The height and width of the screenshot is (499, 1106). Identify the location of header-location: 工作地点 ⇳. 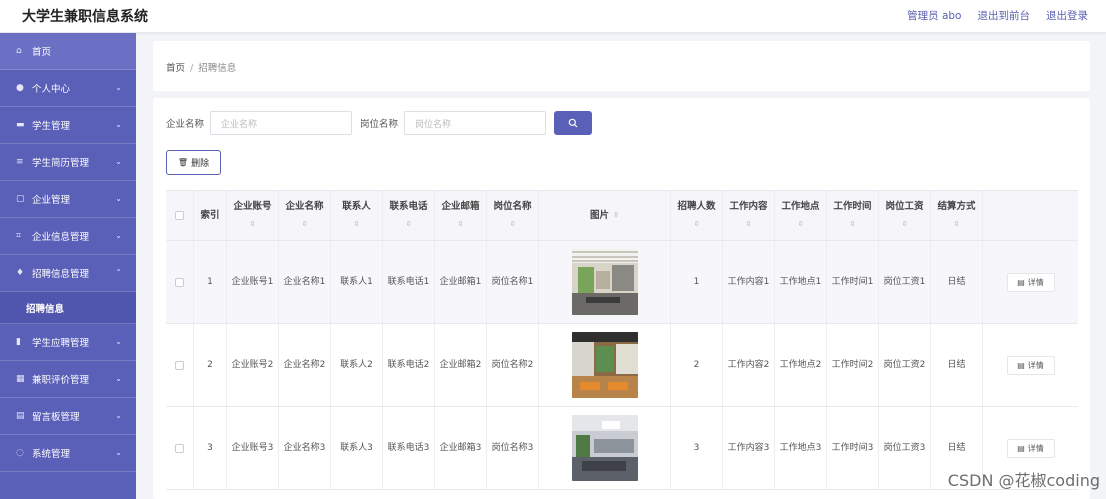
(801, 215).